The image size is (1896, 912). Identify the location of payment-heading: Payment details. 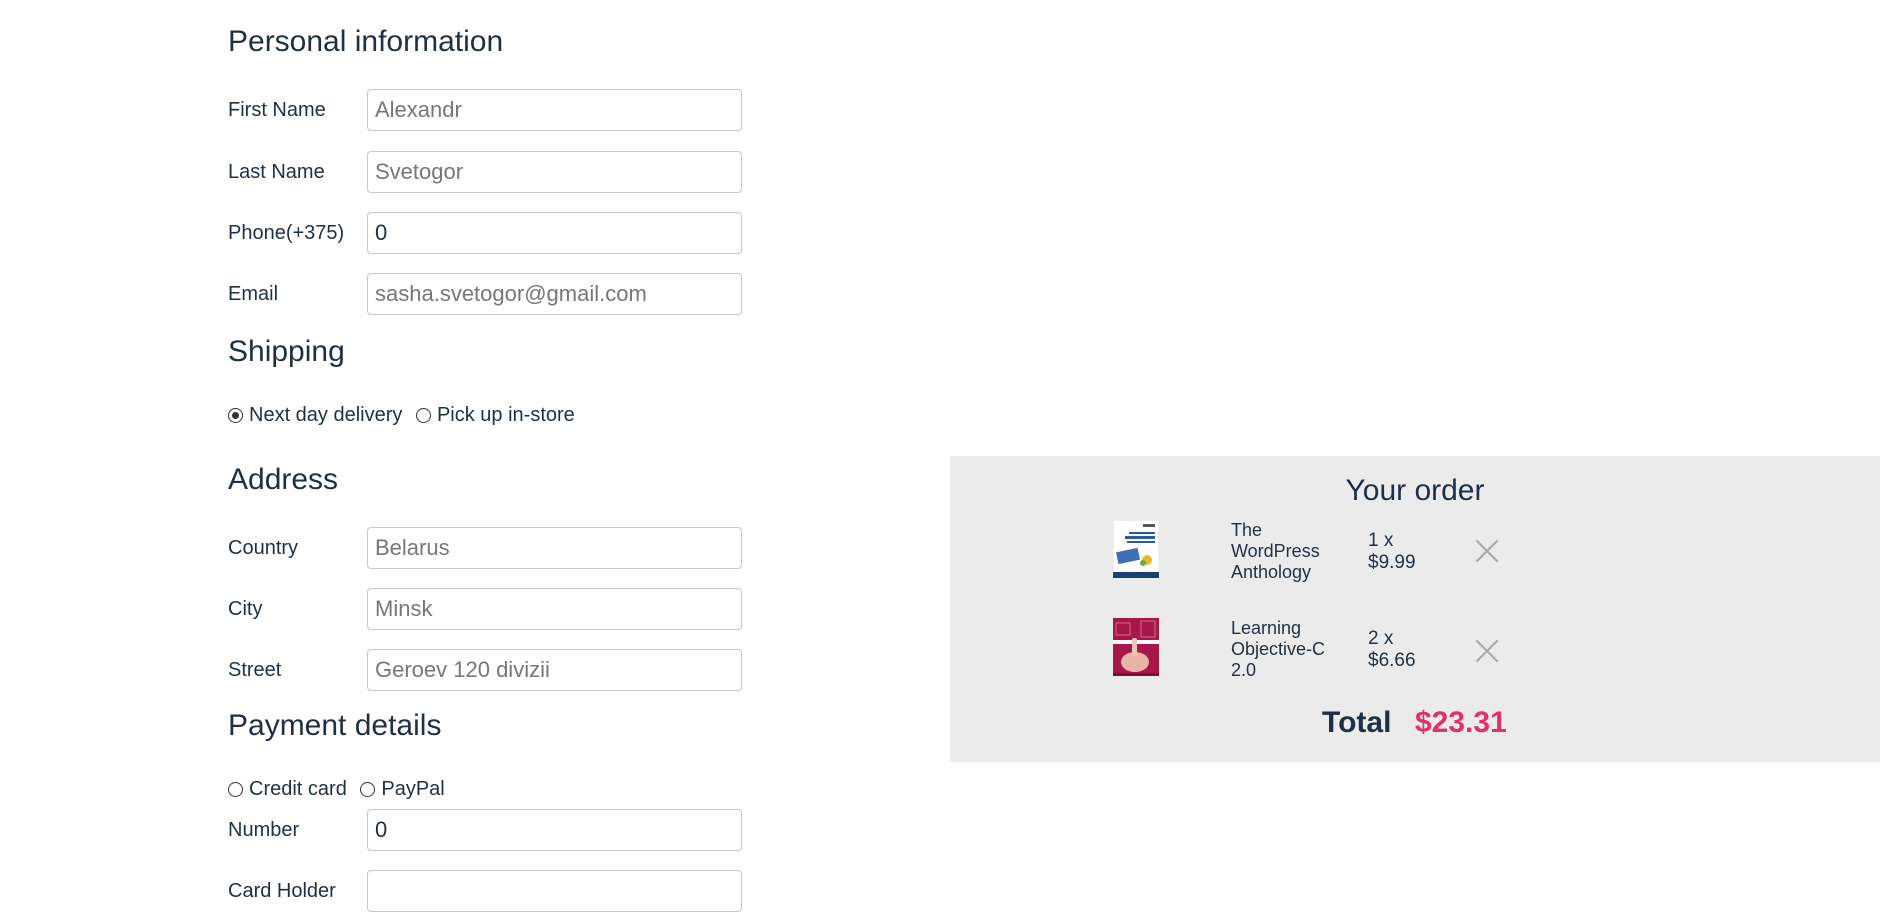
(335, 725).